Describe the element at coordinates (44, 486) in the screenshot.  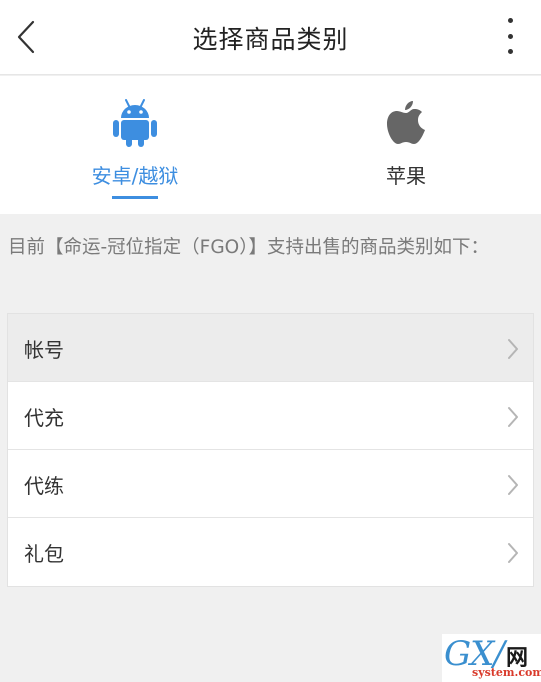
I see `category-label: 代练` at that location.